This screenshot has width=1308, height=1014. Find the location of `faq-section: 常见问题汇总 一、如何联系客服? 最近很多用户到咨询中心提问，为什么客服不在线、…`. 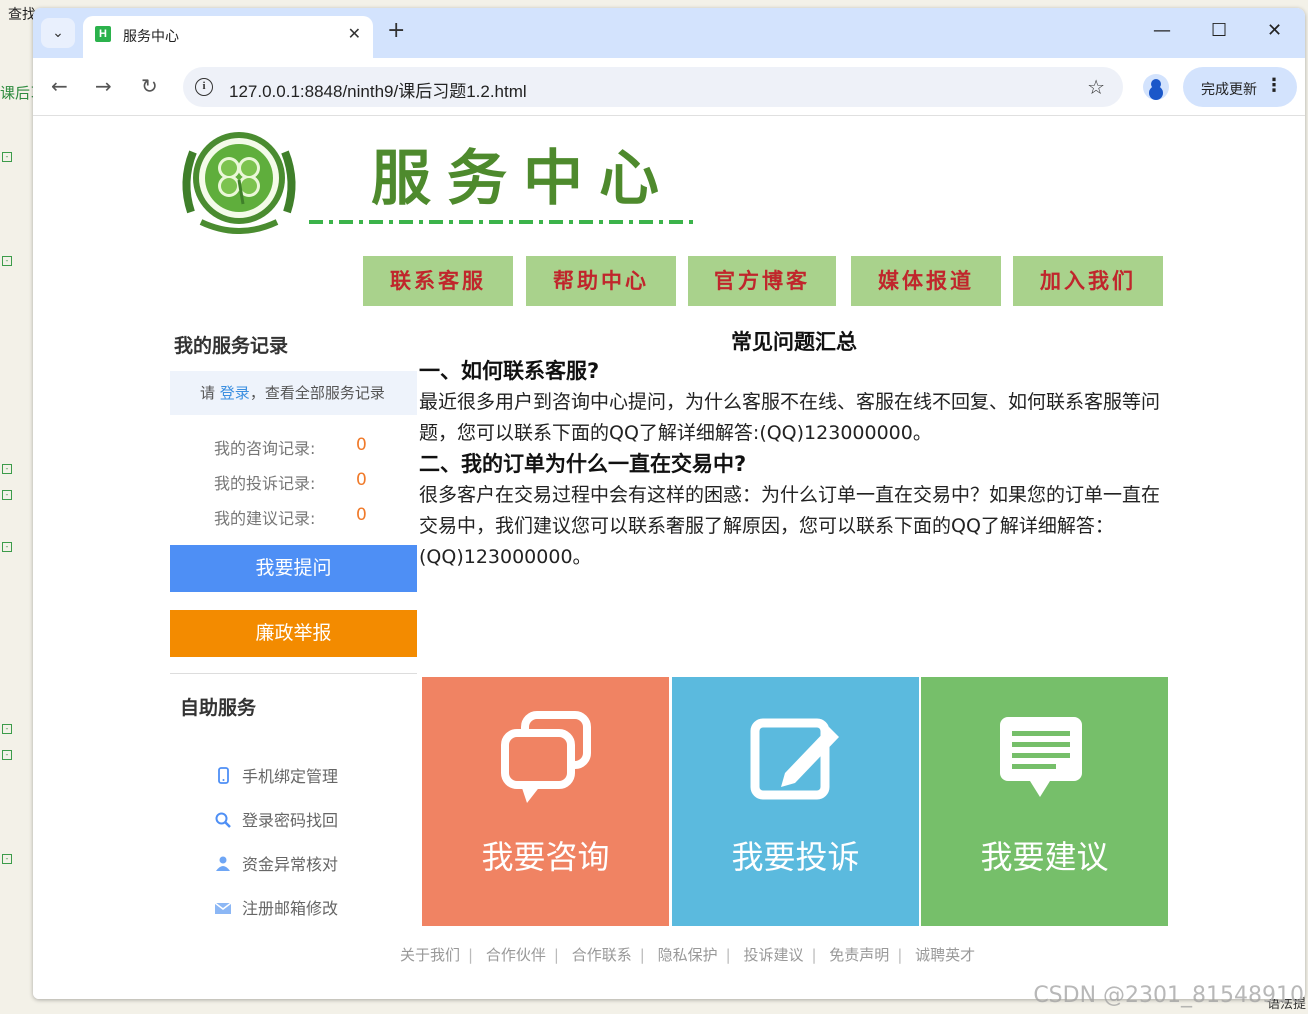

faq-section: 常见问题汇总 一、如何联系客服? 最近很多用户到咨询中心提问，为什么客服不在线、… is located at coordinates (794, 449).